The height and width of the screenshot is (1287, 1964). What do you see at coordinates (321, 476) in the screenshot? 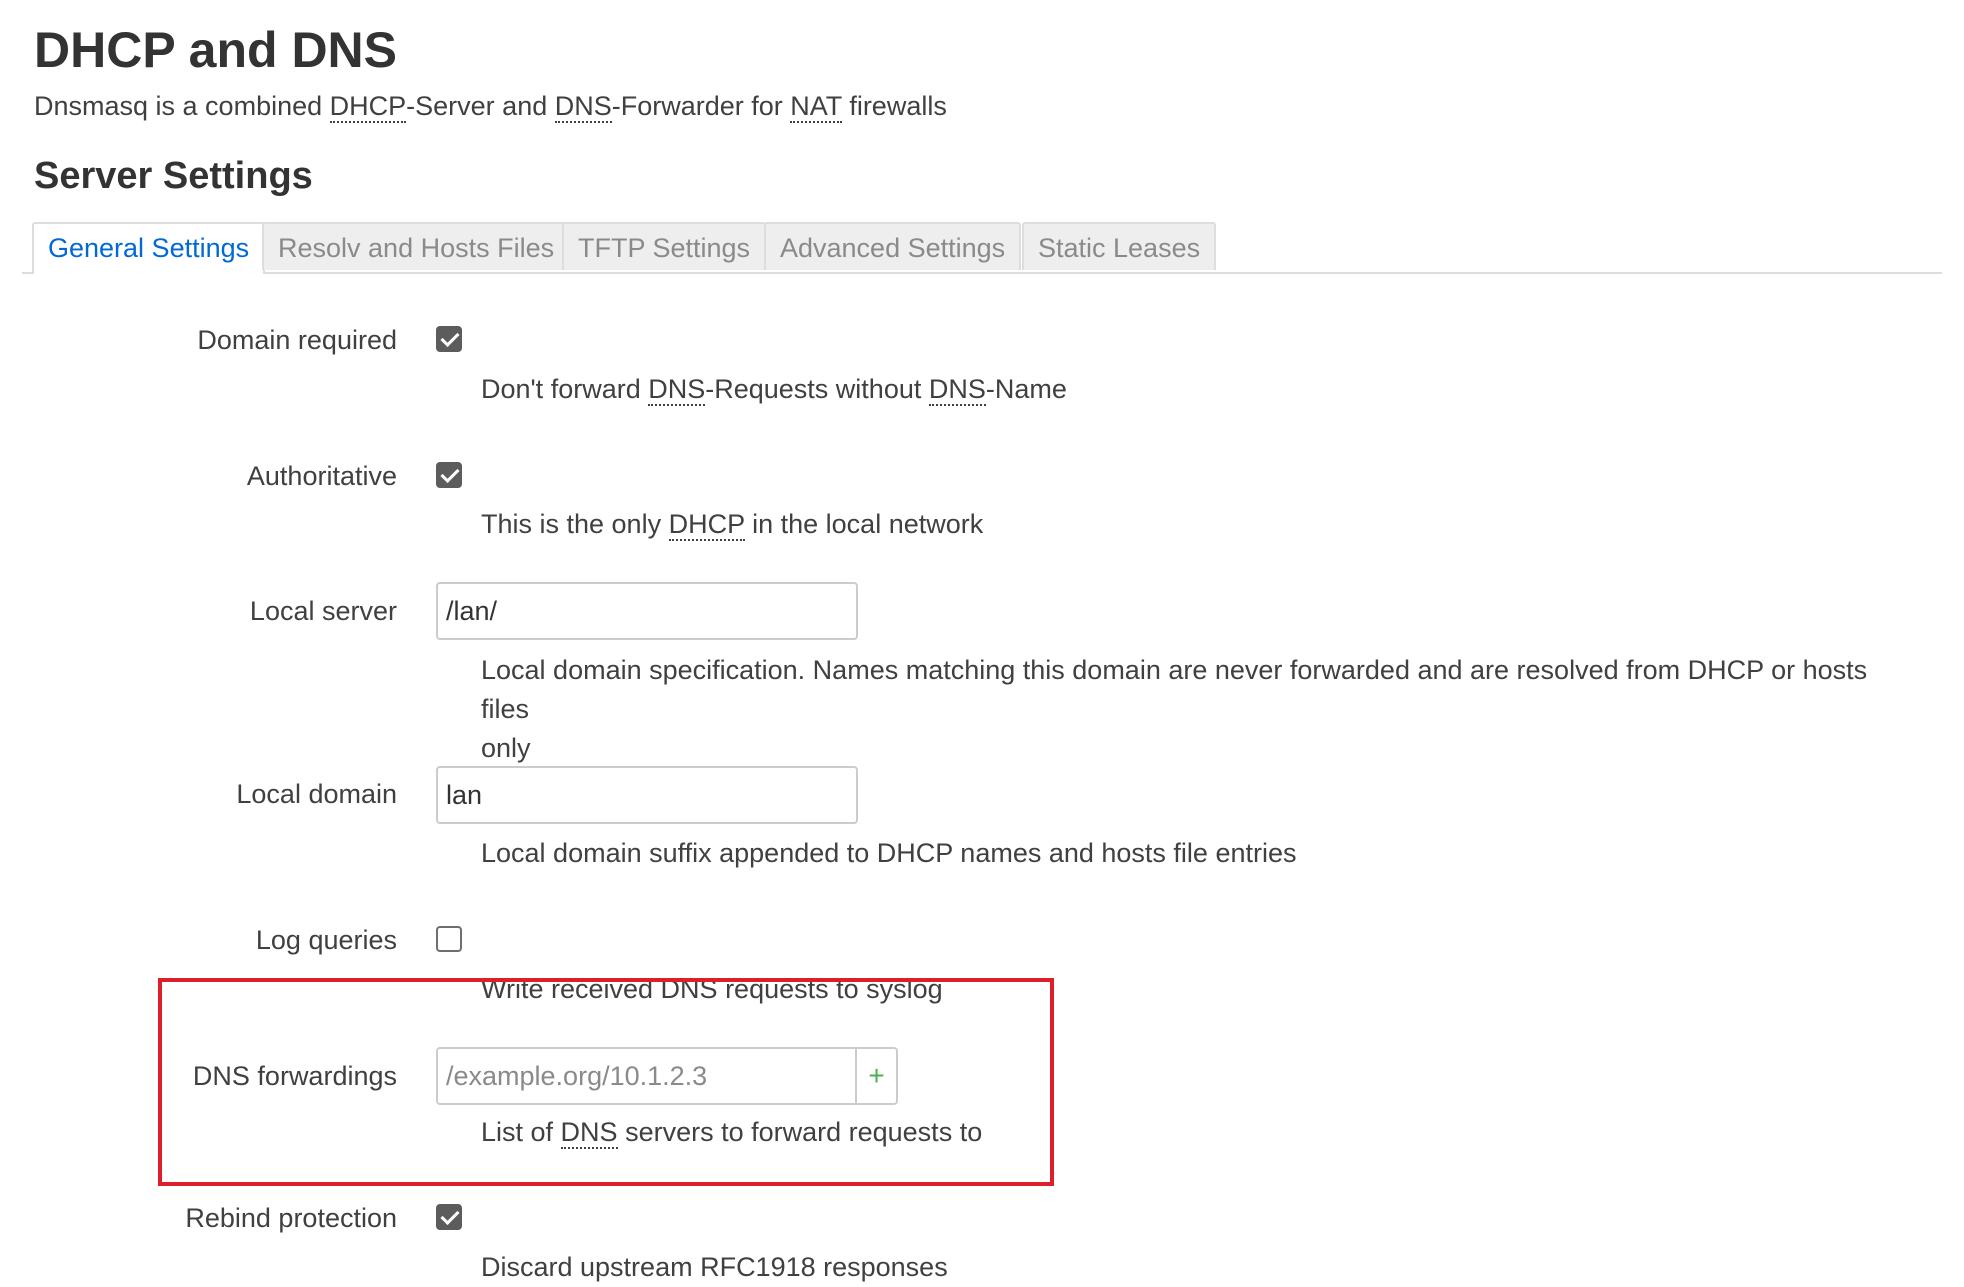
I see `authoritative-label: Authoritative` at bounding box center [321, 476].